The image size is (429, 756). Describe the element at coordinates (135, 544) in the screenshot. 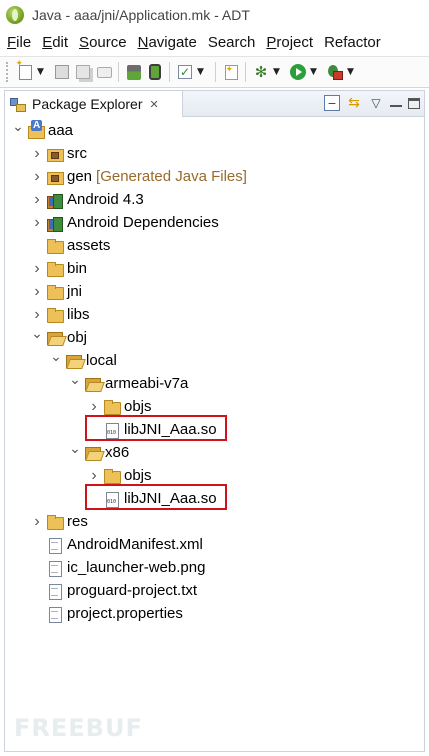

I see `tree-item-label: AndroidManifest.xml` at that location.